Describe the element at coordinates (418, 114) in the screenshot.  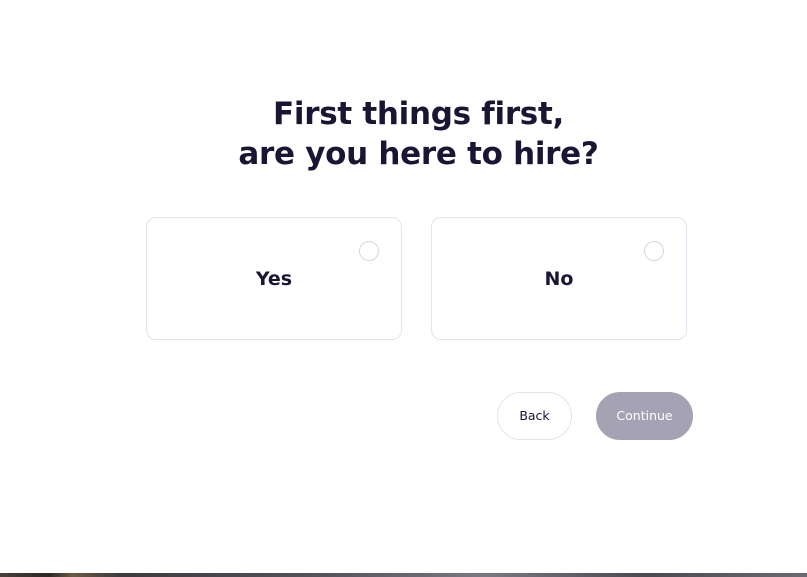
I see `page-title-line-1: First things first,` at that location.